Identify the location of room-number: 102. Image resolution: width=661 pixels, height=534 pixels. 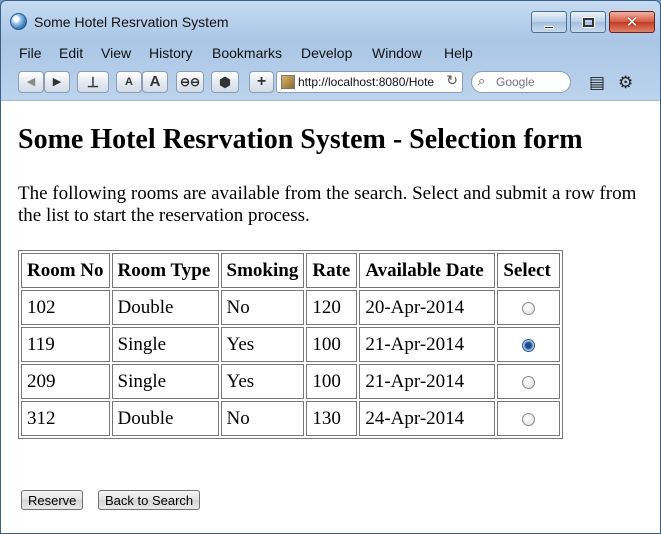
(65, 307).